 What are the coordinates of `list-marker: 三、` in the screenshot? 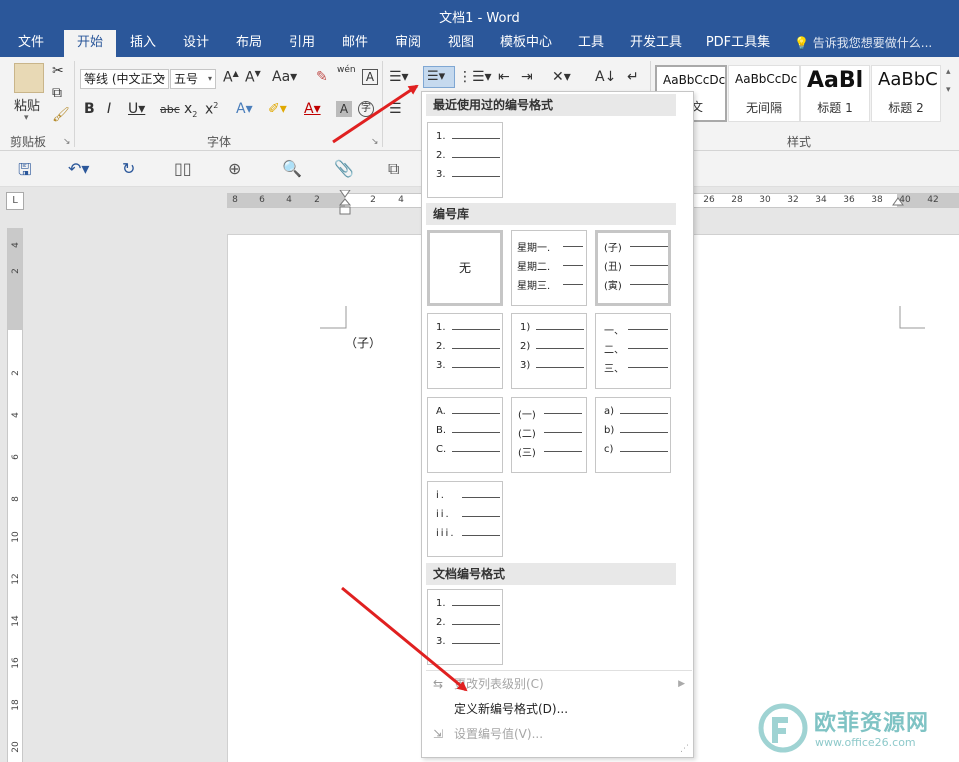 It's located at (614, 369).